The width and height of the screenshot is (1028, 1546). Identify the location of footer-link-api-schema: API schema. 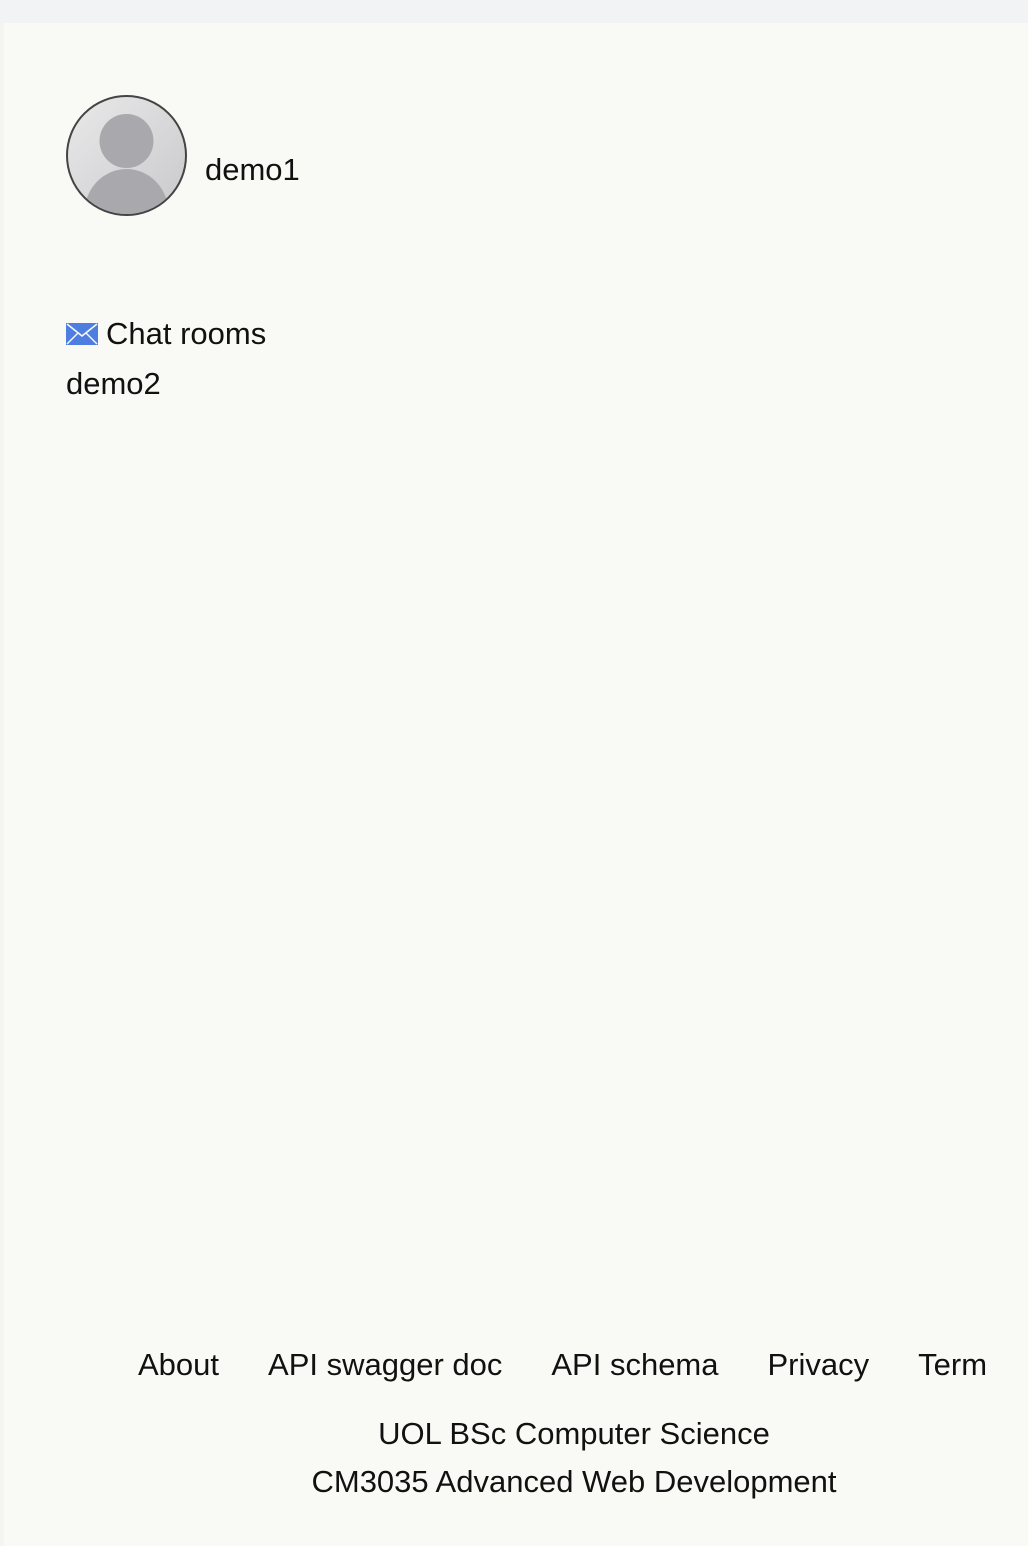
(634, 1365).